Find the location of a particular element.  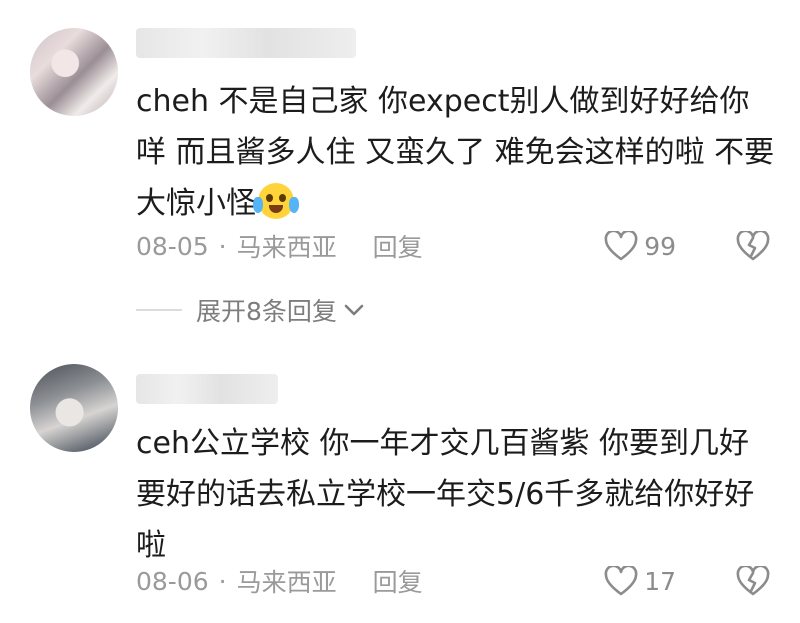

like-button: 17 is located at coordinates (640, 581).